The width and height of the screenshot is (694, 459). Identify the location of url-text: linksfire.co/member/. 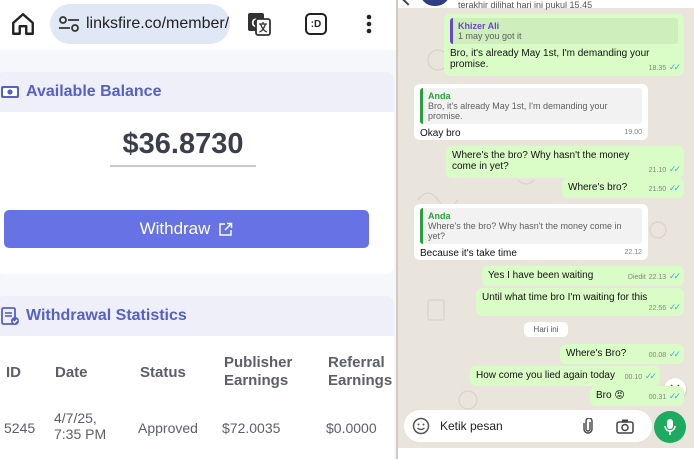
(158, 23).